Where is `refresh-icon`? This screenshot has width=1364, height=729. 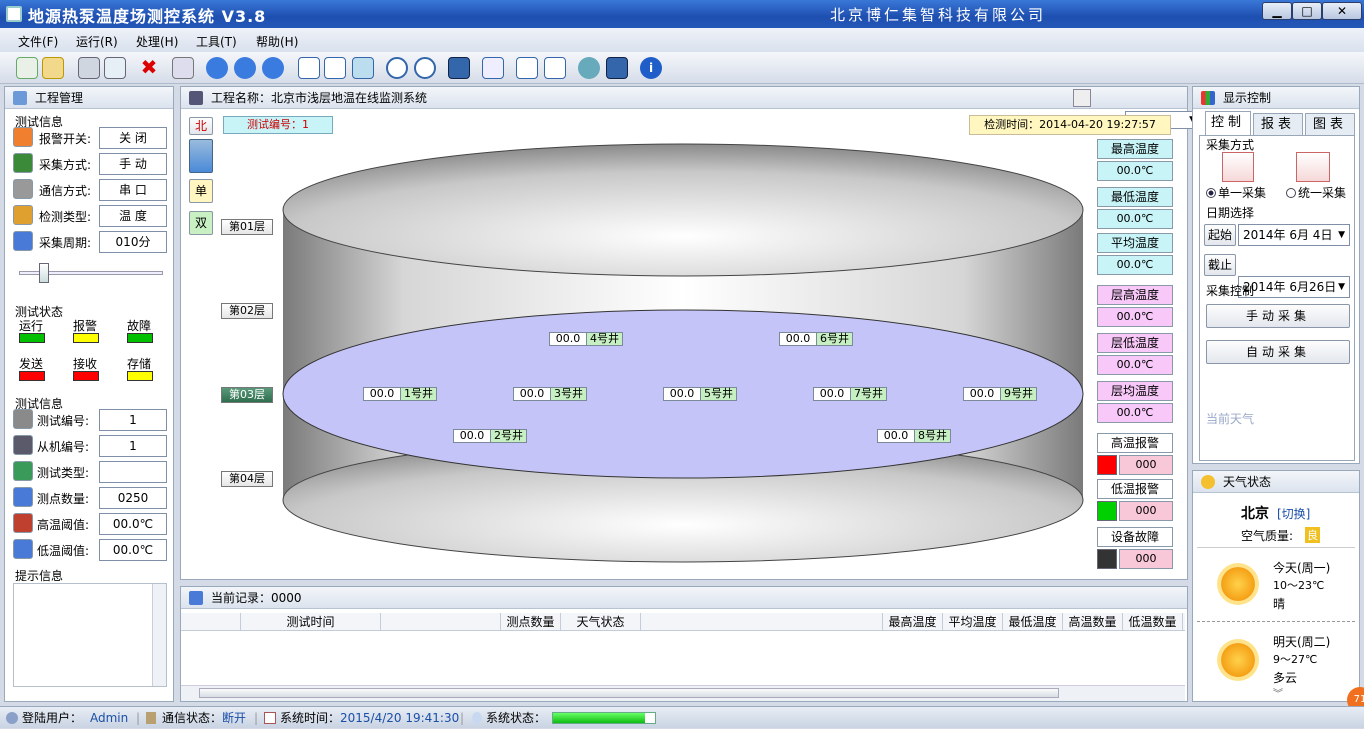 refresh-icon is located at coordinates (589, 68).